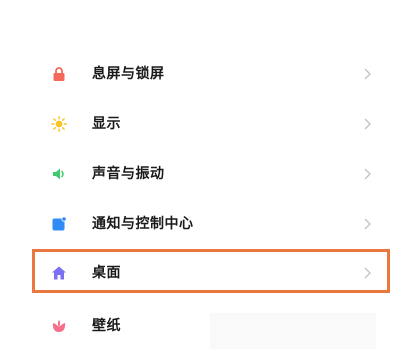  I want to click on settings-item-notifications: 通知与控制中心, so click(204, 224).